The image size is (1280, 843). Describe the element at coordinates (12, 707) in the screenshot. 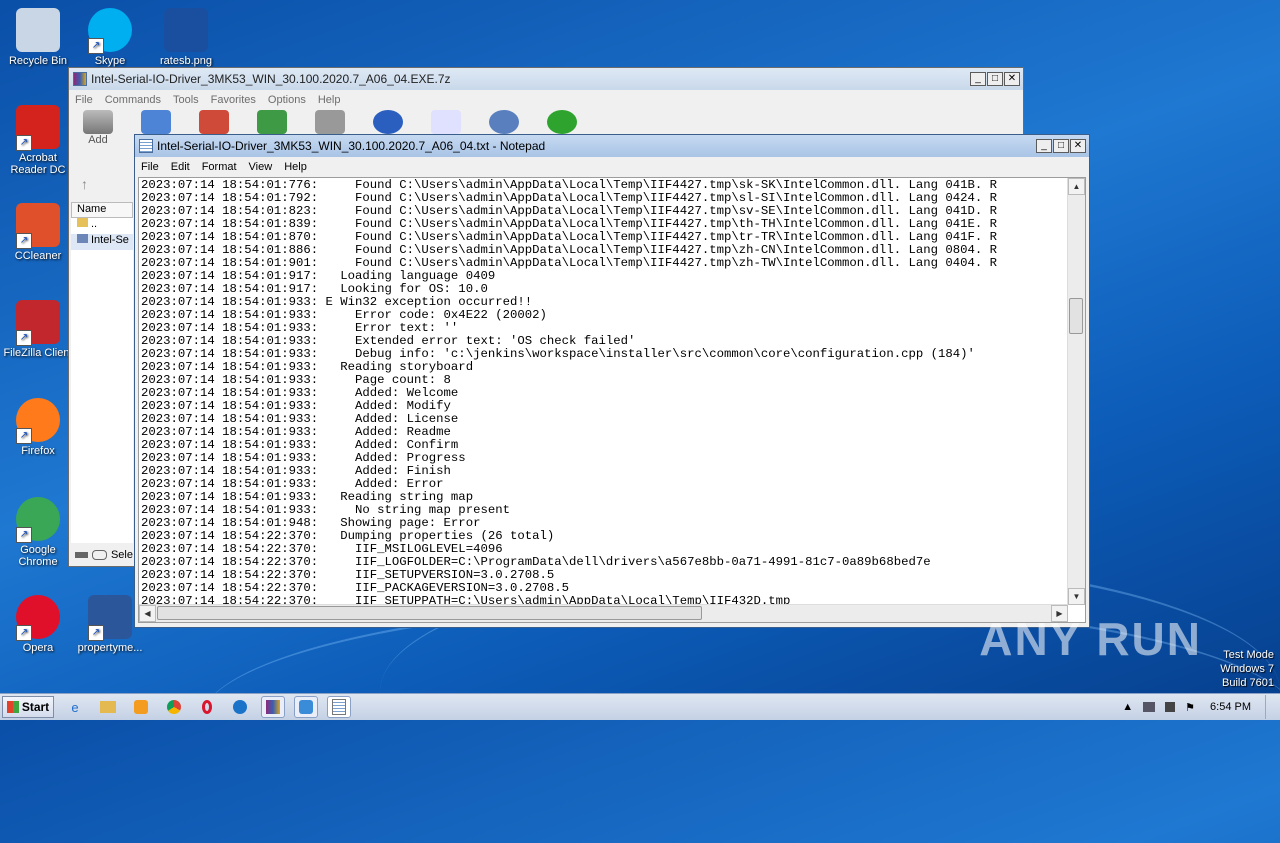

I see `windows-logo-icon` at that location.